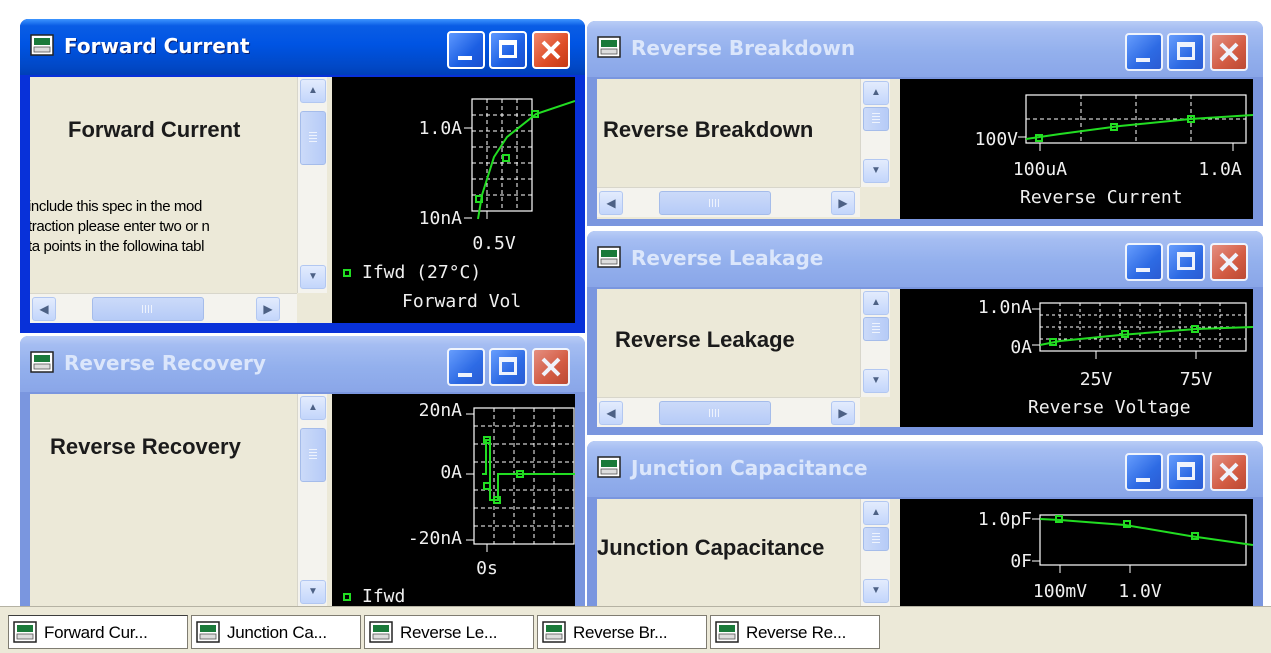  What do you see at coordinates (302, 364) in the screenshot?
I see `title-bar: Reverse Recovery` at bounding box center [302, 364].